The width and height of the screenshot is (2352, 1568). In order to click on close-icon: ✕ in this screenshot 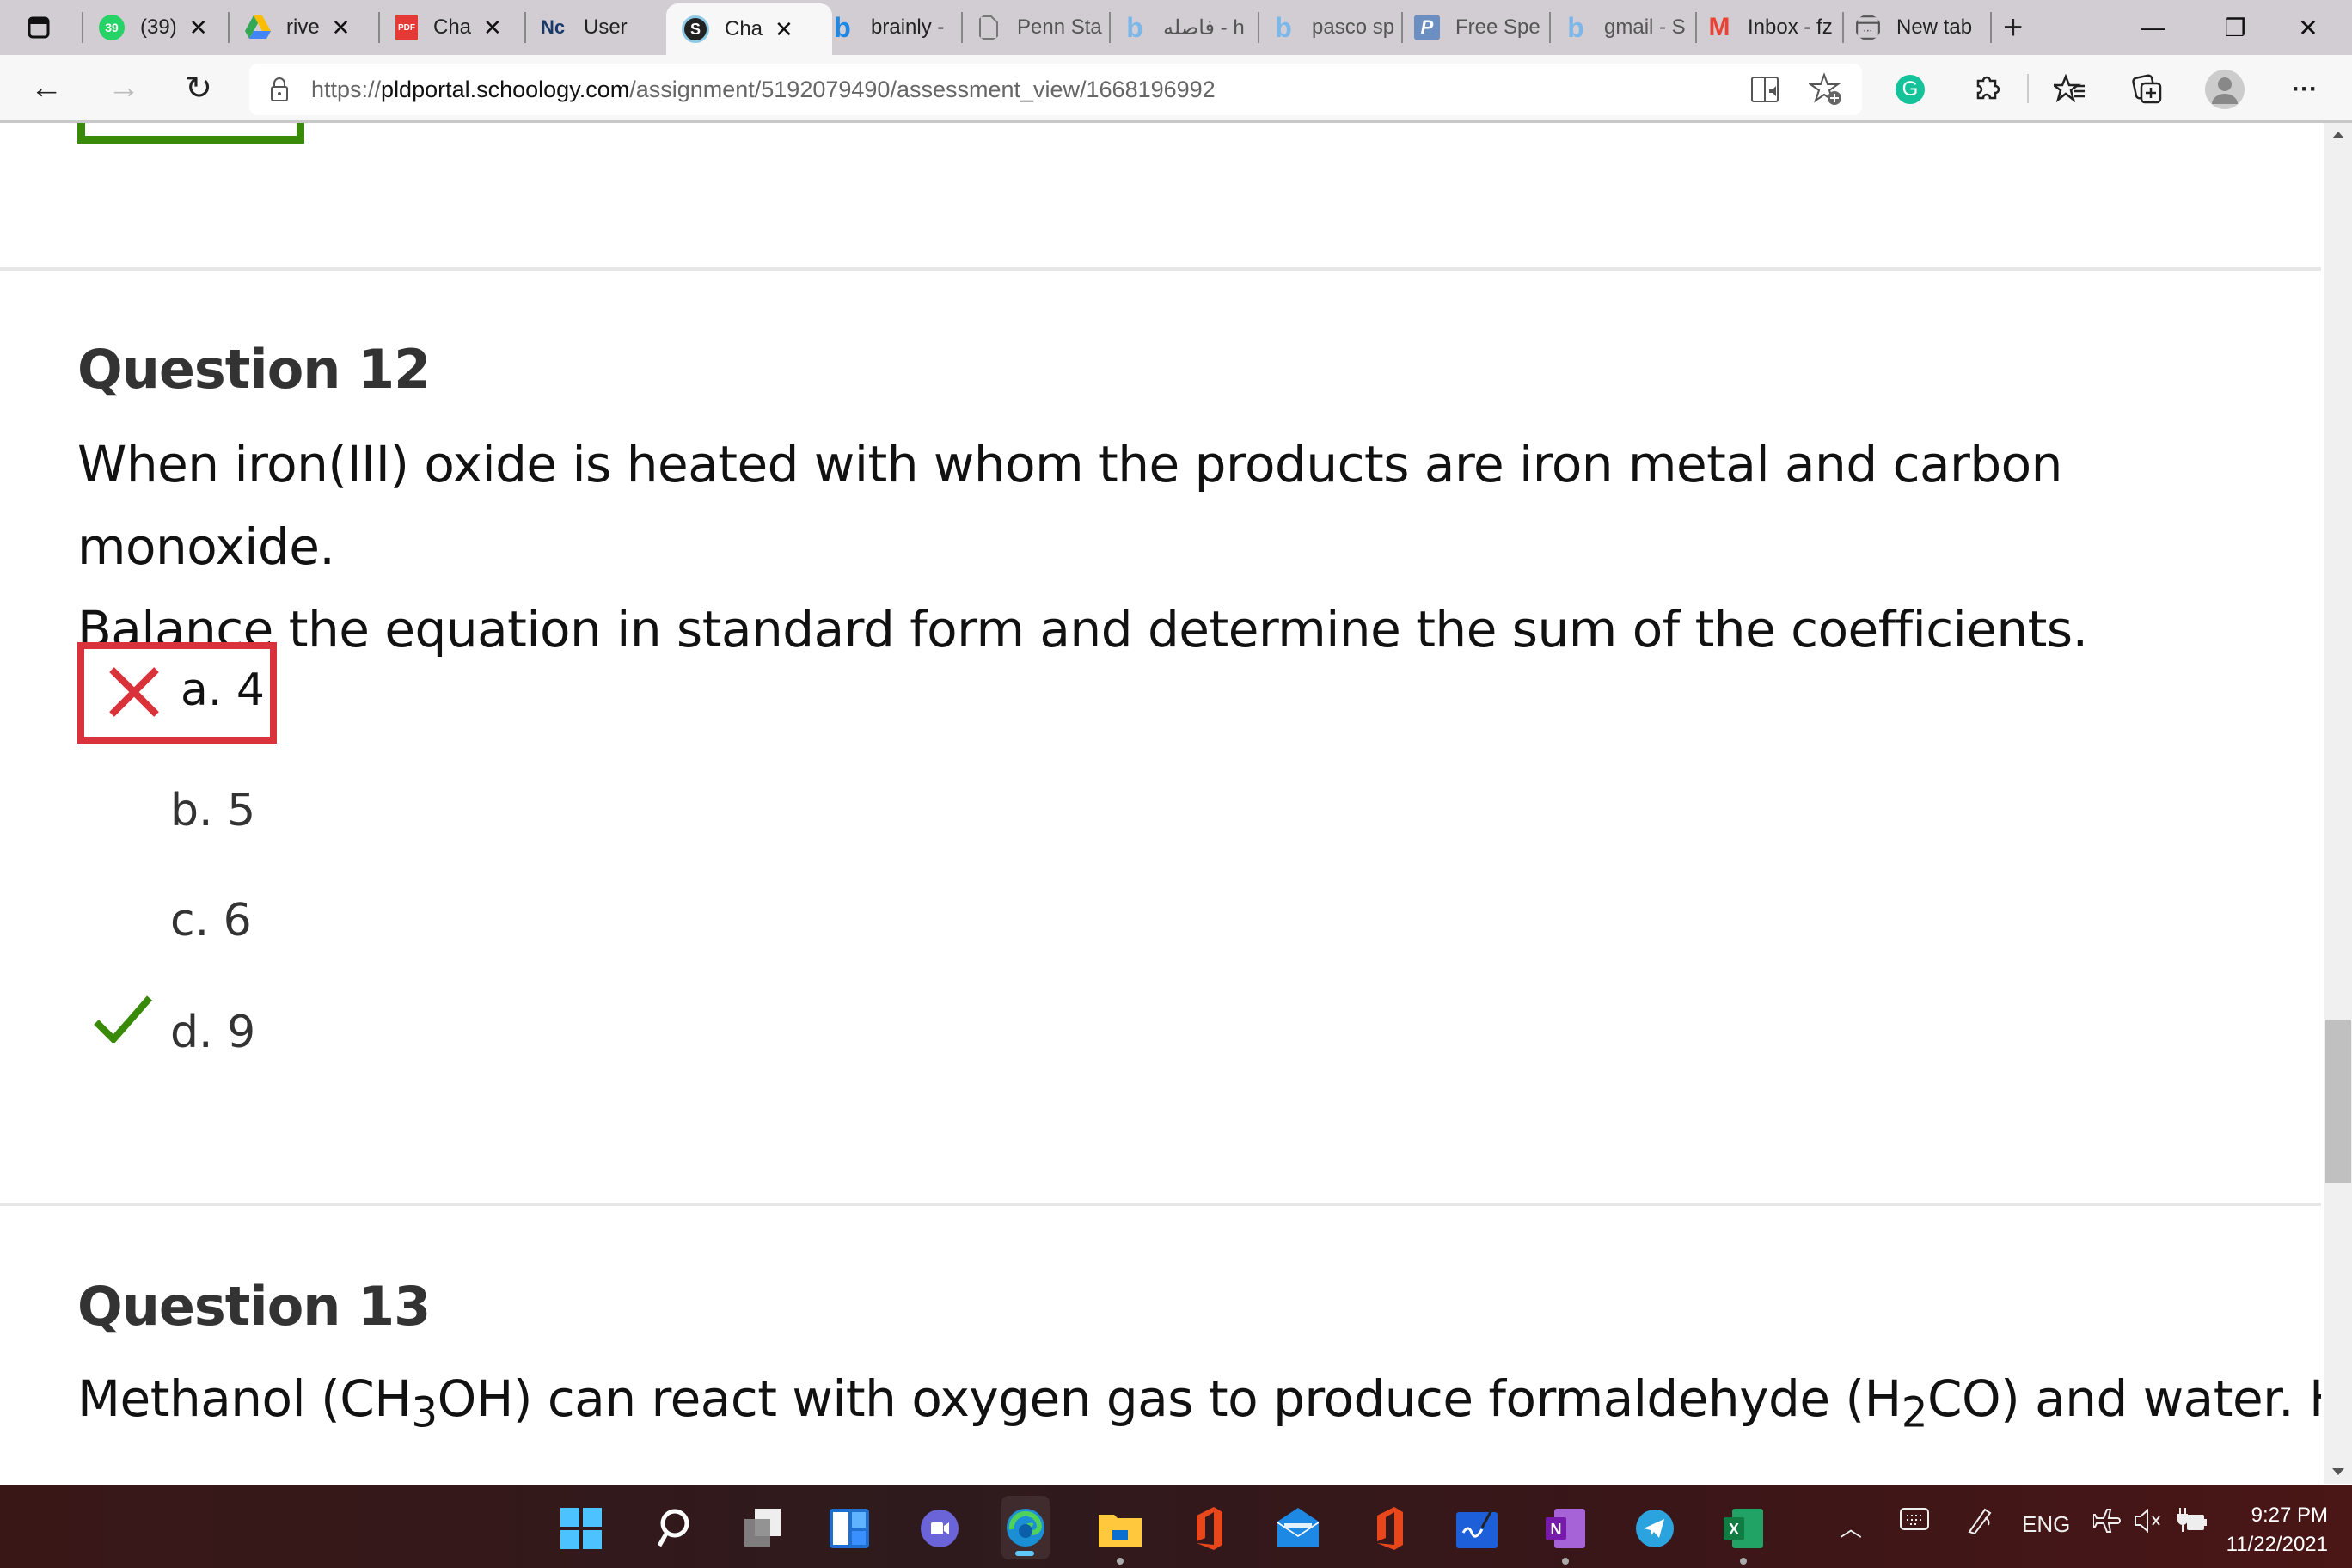, I will do `click(2308, 27)`.